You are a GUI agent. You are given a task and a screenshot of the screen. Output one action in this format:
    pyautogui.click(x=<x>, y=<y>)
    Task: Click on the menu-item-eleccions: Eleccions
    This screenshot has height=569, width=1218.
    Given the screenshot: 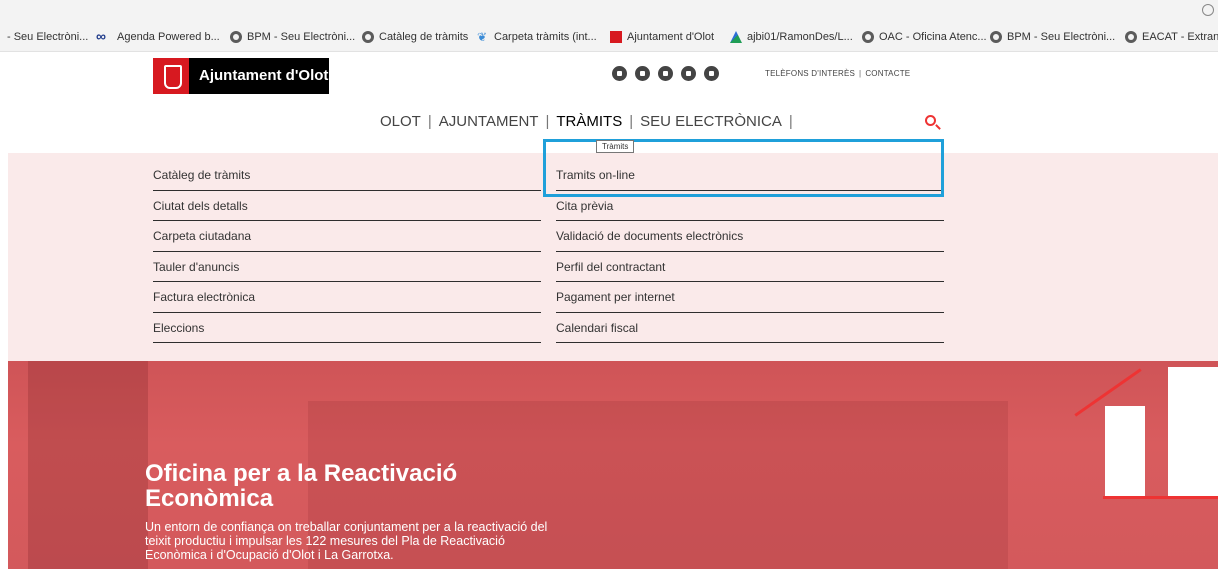 What is the action you would take?
    pyautogui.click(x=347, y=328)
    